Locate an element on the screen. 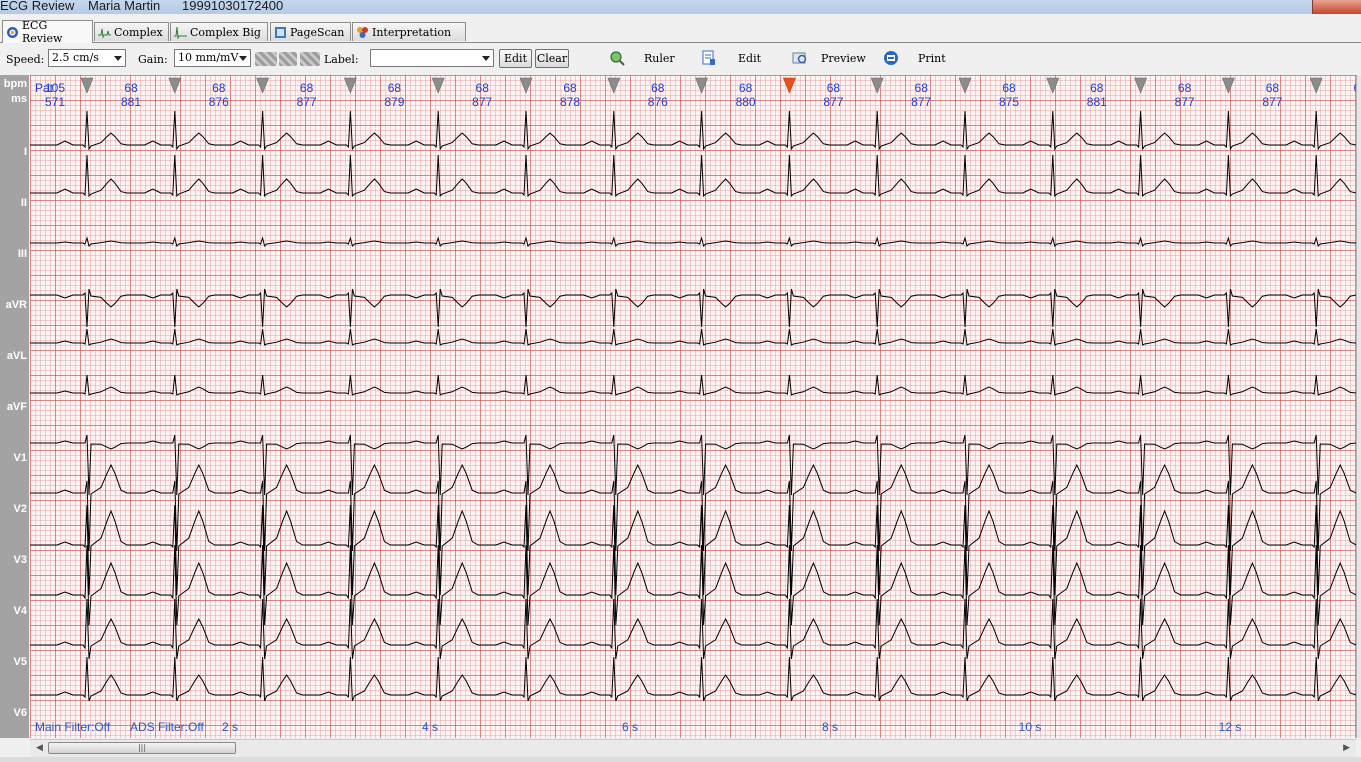  time-axis-label: 10 s is located at coordinates (1030, 727).